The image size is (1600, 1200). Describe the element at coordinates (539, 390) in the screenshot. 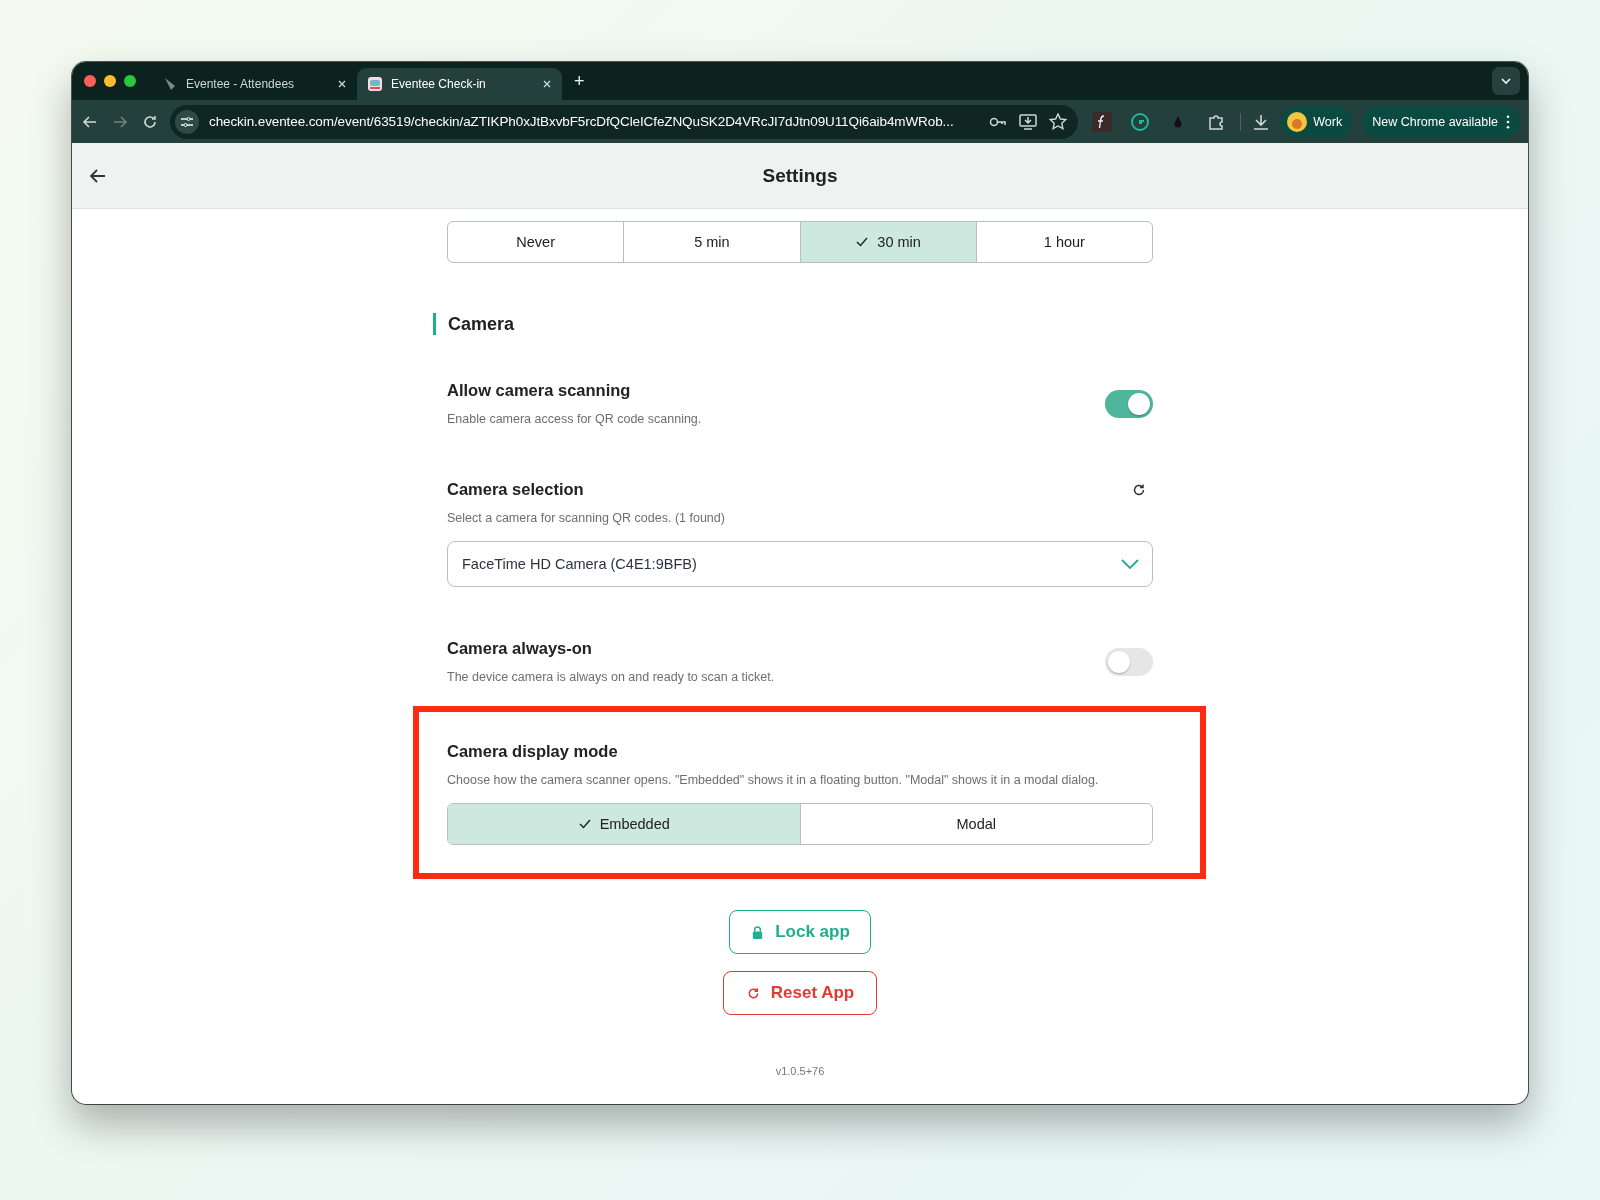

I see `setting-title: Allow camera scanning` at that location.